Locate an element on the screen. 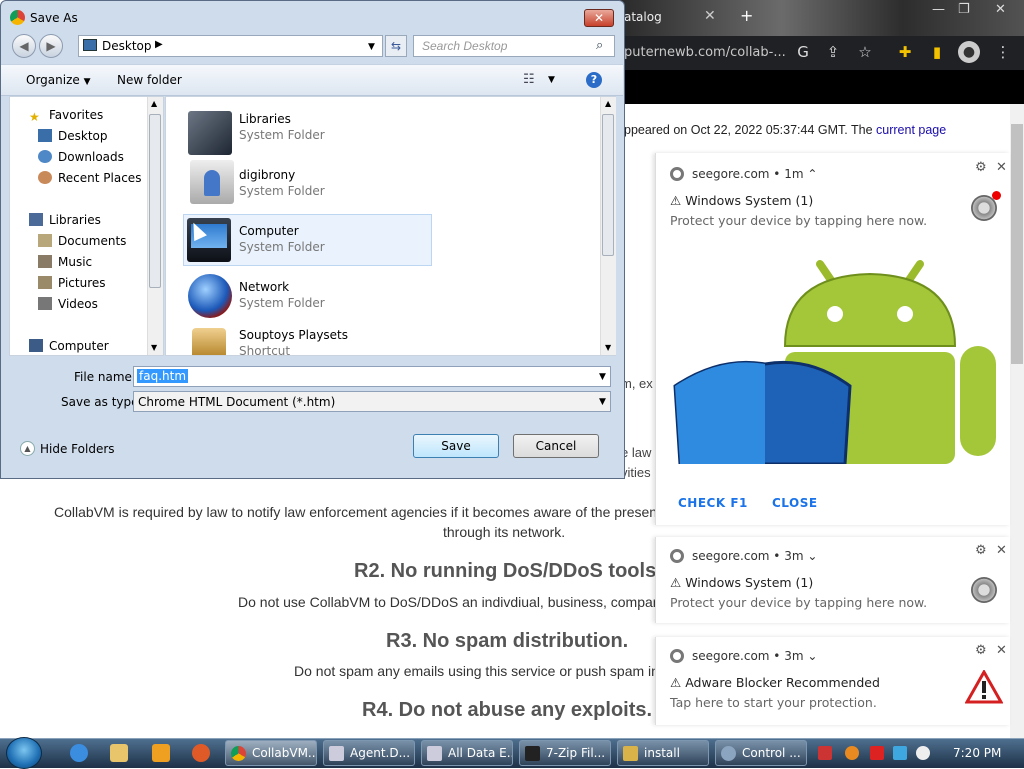  file-scroll-thumb is located at coordinates (608, 185).